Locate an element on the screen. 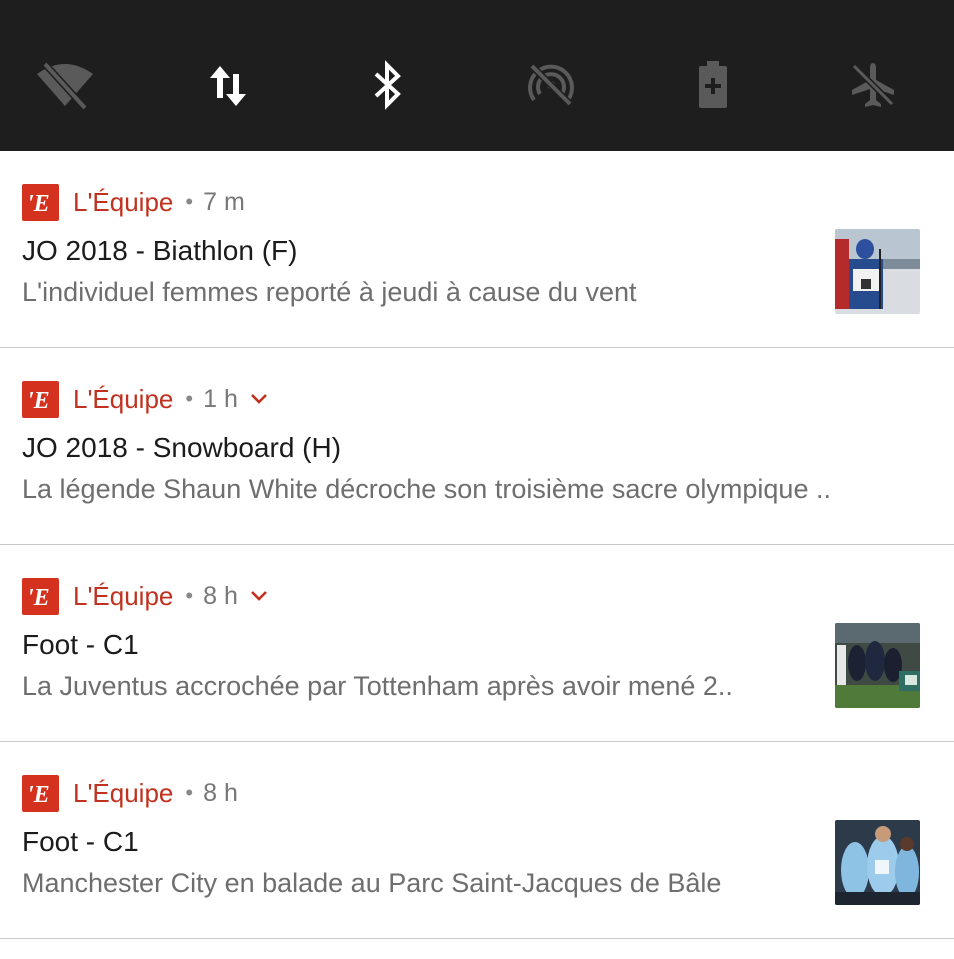 The height and width of the screenshot is (959, 954). bluetooth-icon is located at coordinates (388, 85).